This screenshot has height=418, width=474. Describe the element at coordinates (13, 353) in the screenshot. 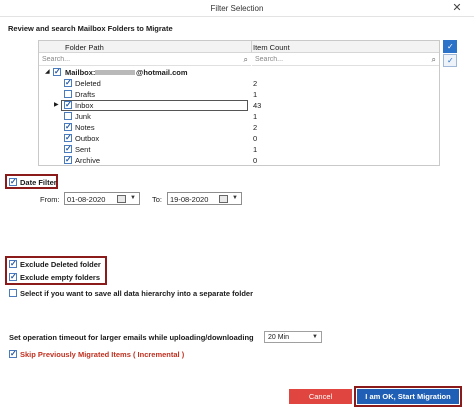

I see `skip-migrated-checkbox` at that location.